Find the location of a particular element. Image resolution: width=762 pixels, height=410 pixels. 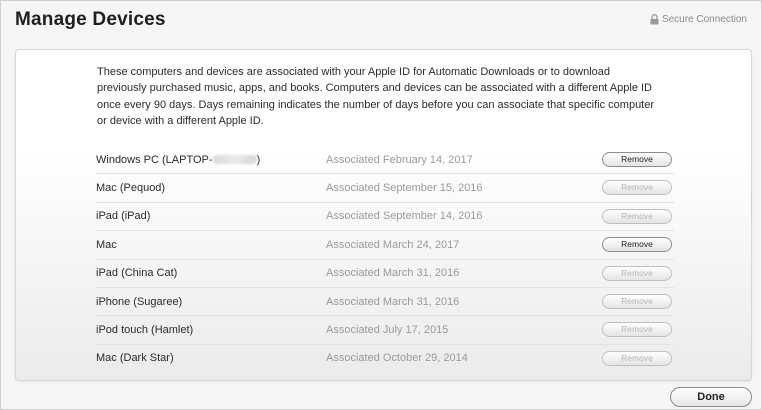

device-name: iPad (China Cat) is located at coordinates (137, 273).